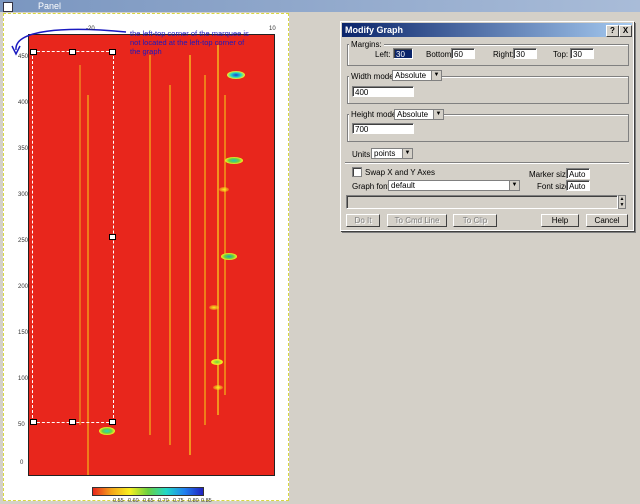 This screenshot has width=640, height=504. What do you see at coordinates (403, 53) in the screenshot?
I see `left-margin-input: 30` at bounding box center [403, 53].